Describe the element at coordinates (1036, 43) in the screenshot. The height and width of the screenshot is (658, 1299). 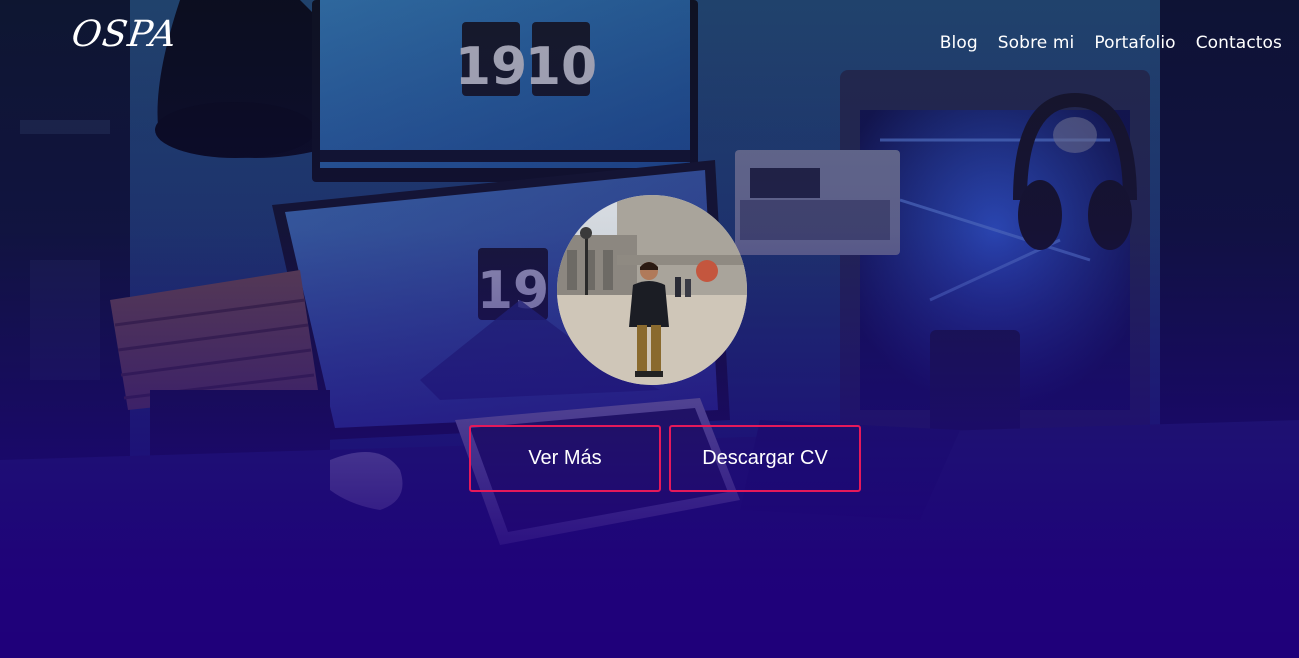
I see `nav-item-sobre-mi: Sobre mi` at that location.